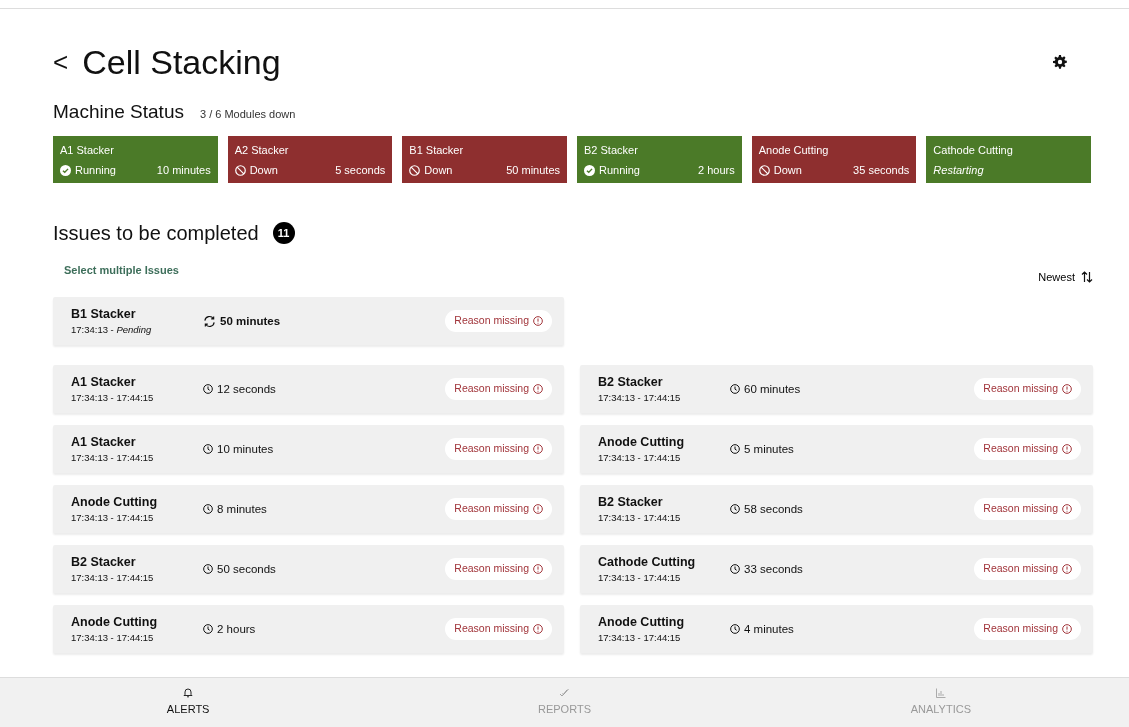 Image resolution: width=1129 pixels, height=727 pixels. What do you see at coordinates (181, 62) in the screenshot?
I see `page-title: Cell Stacking` at bounding box center [181, 62].